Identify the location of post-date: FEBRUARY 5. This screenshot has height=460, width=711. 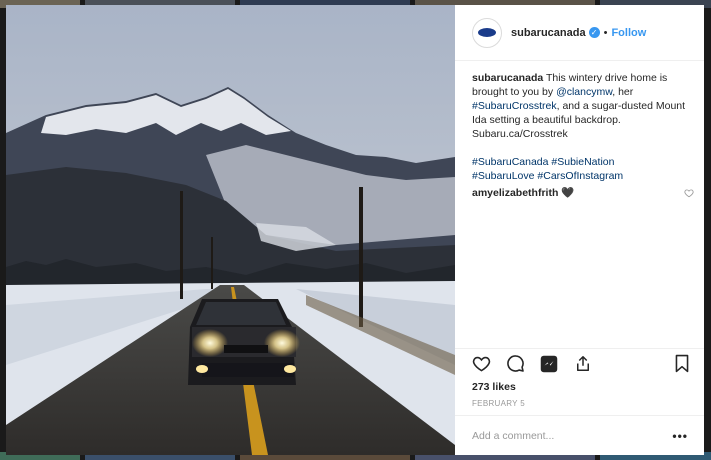
(498, 403).